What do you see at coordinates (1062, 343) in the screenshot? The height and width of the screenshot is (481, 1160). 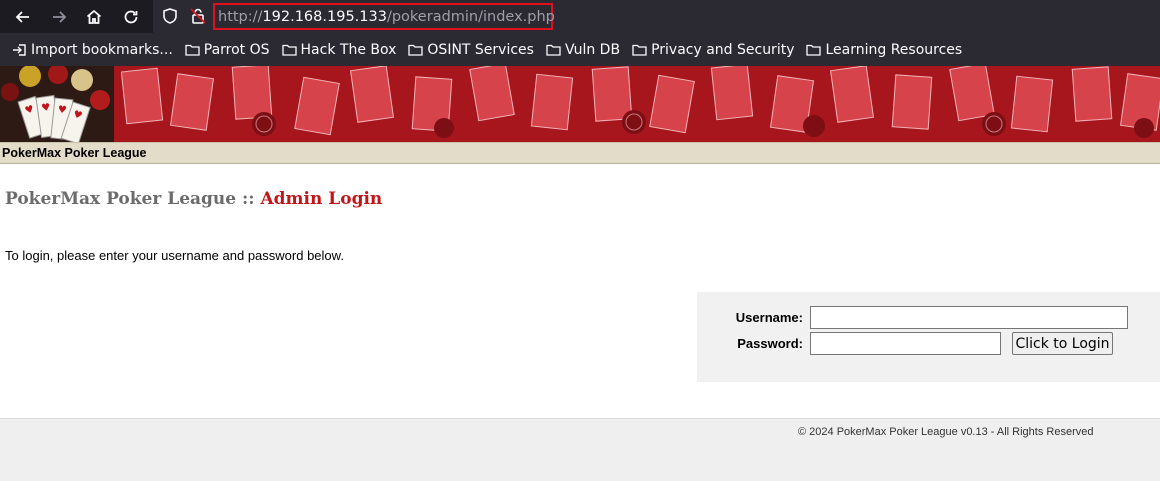 I see `login-button: Click to Login` at bounding box center [1062, 343].